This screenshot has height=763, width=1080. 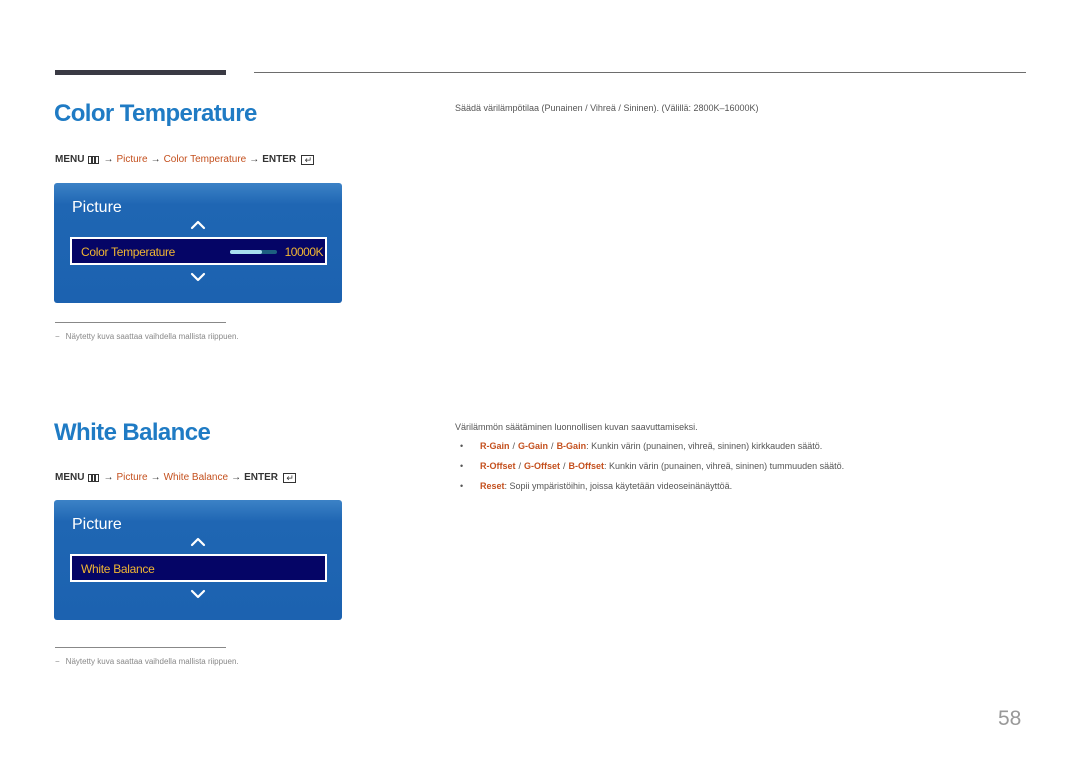 I want to click on osd-selected-item-white-balance: White Balance, so click(x=198, y=568).